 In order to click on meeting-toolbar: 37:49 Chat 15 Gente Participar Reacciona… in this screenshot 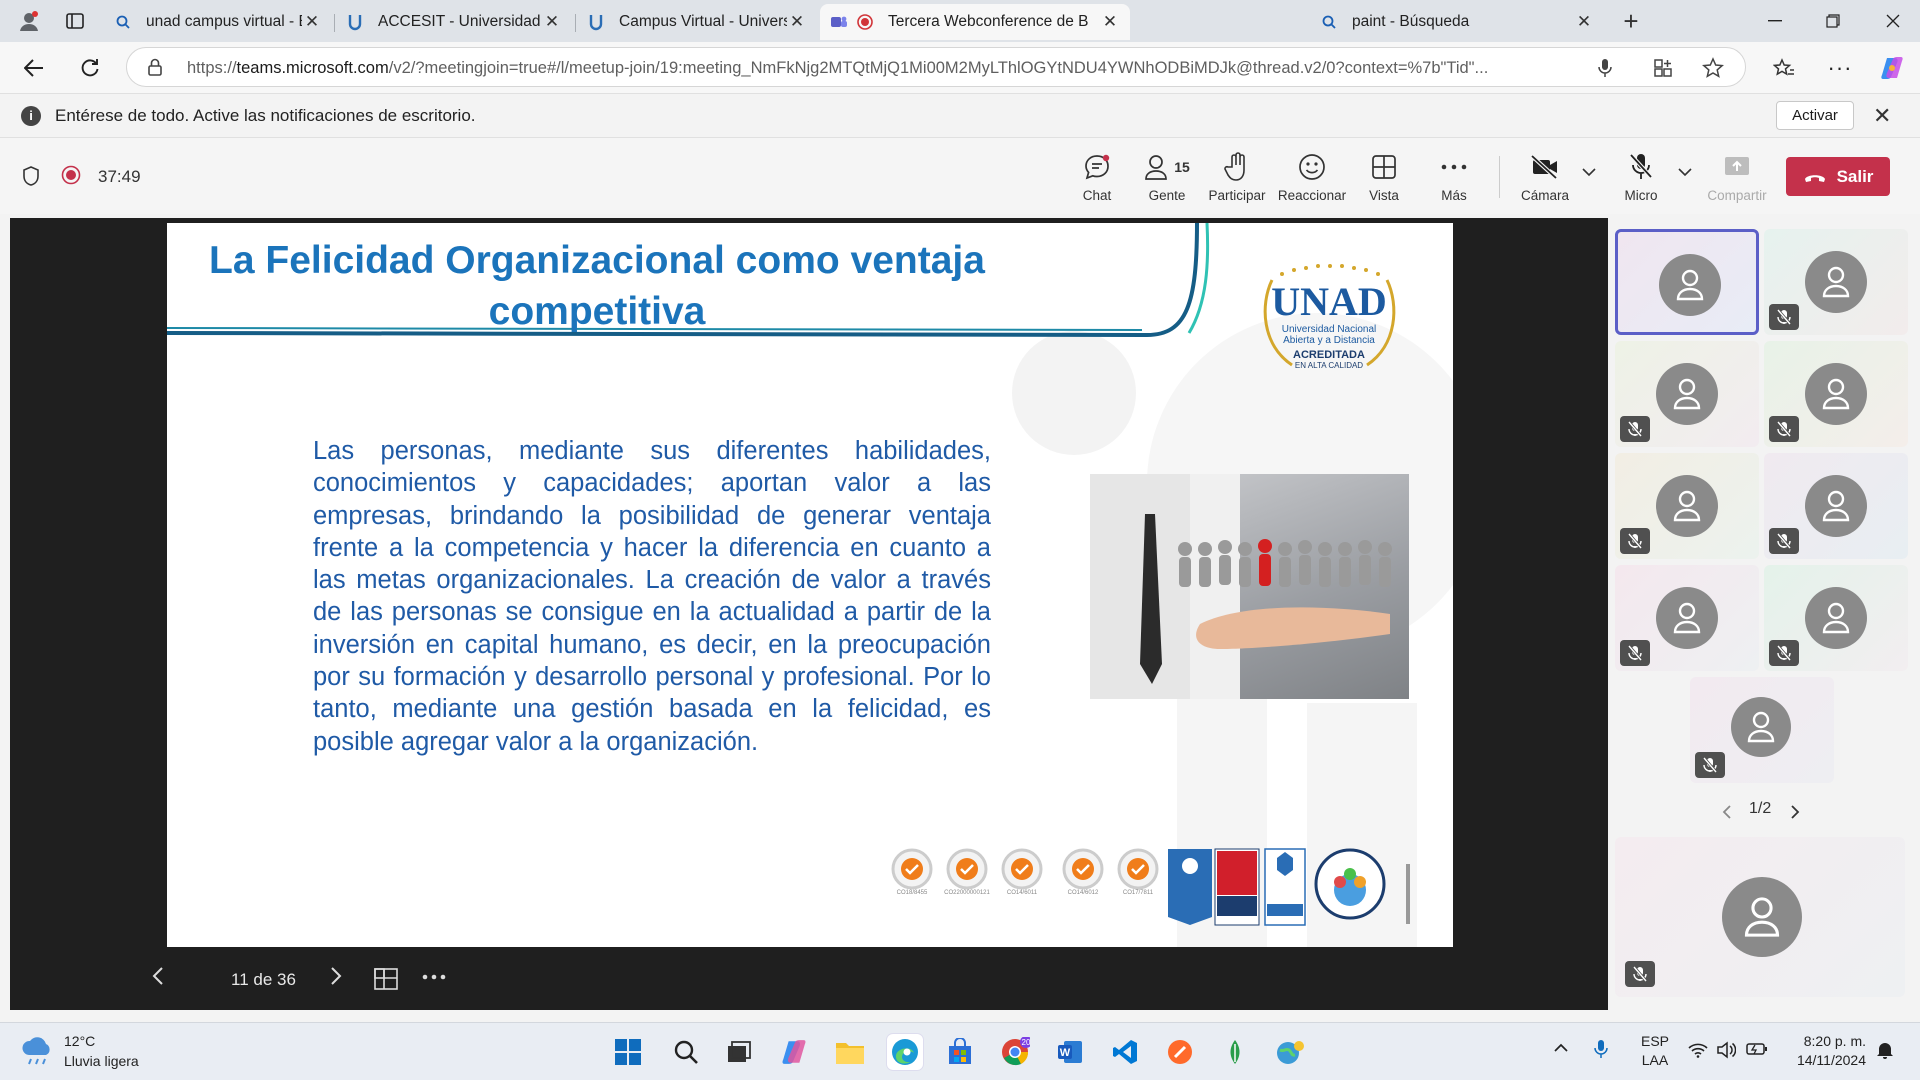, I will do `click(960, 176)`.